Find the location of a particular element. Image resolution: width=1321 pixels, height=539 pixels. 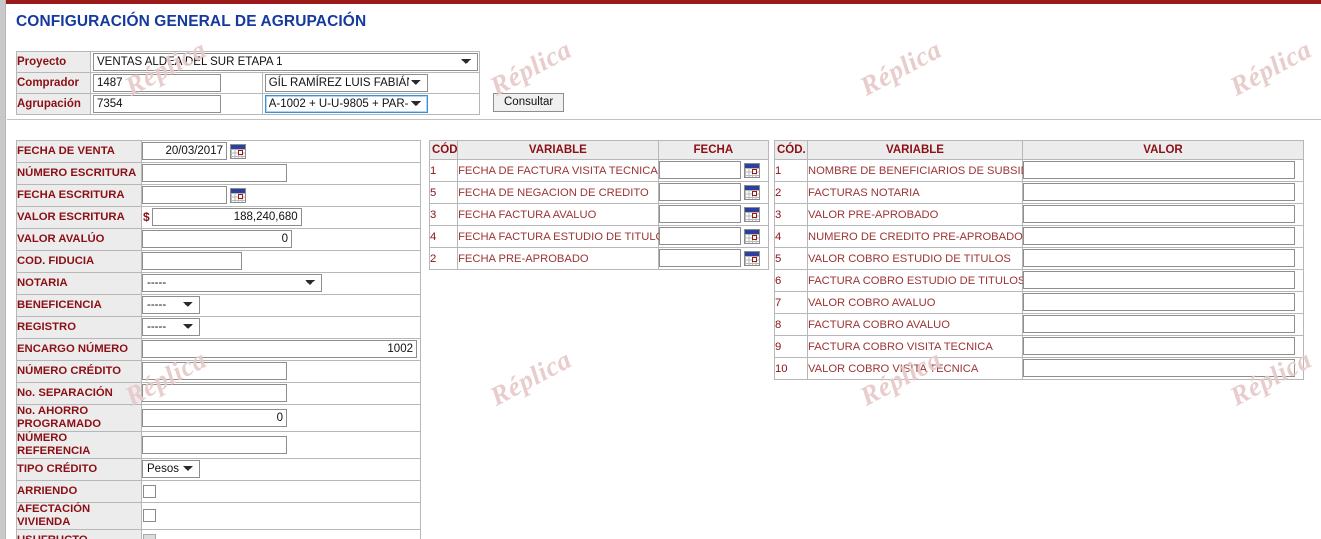

currency-symbol: $ is located at coordinates (146, 217).